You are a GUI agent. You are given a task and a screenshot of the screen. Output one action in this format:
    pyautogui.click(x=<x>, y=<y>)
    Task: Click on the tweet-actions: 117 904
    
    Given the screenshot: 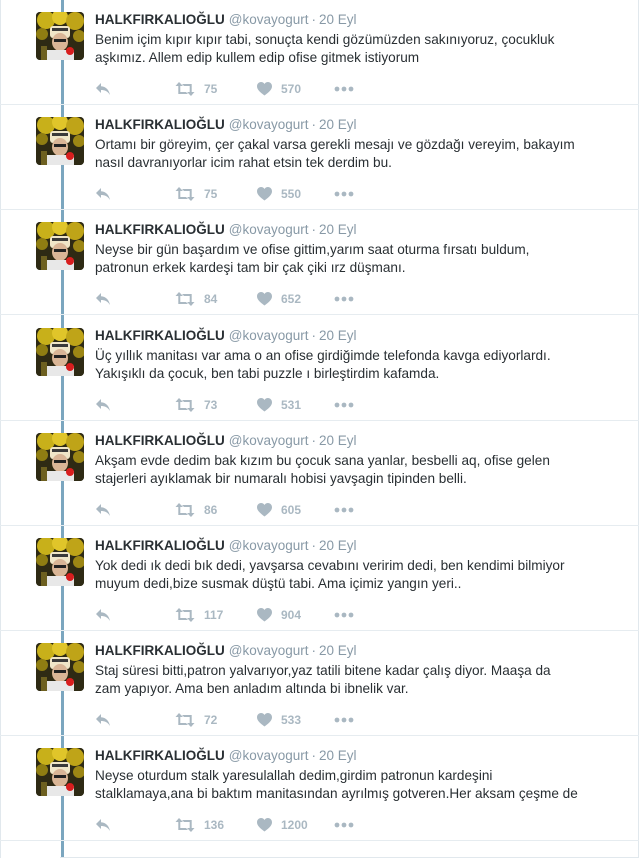 What is the action you would take?
    pyautogui.click(x=245, y=615)
    